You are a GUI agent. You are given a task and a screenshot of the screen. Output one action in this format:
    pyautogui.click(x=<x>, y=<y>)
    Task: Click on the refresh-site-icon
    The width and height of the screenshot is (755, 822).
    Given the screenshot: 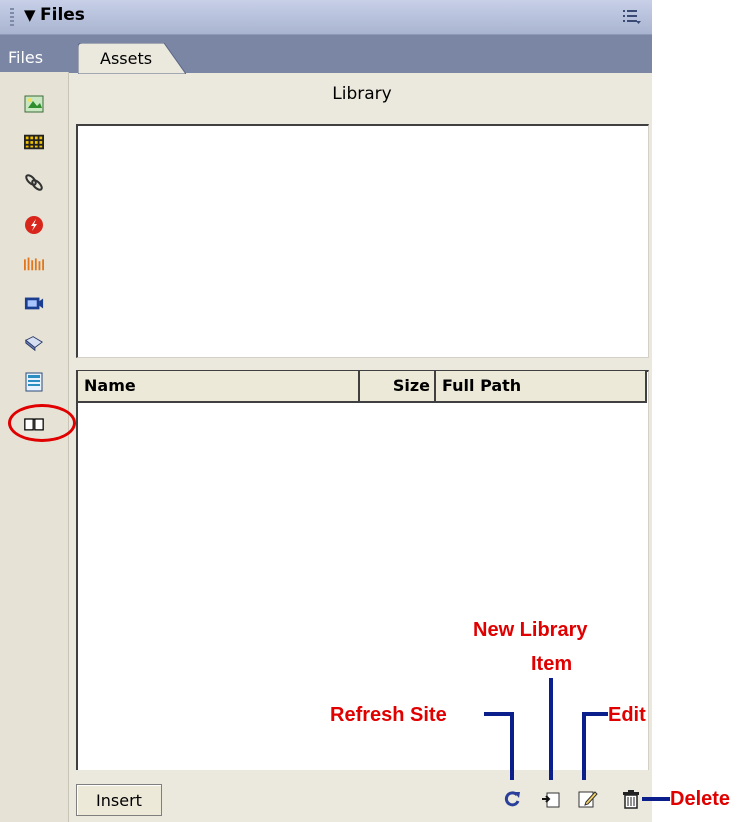 What is the action you would take?
    pyautogui.click(x=512, y=799)
    